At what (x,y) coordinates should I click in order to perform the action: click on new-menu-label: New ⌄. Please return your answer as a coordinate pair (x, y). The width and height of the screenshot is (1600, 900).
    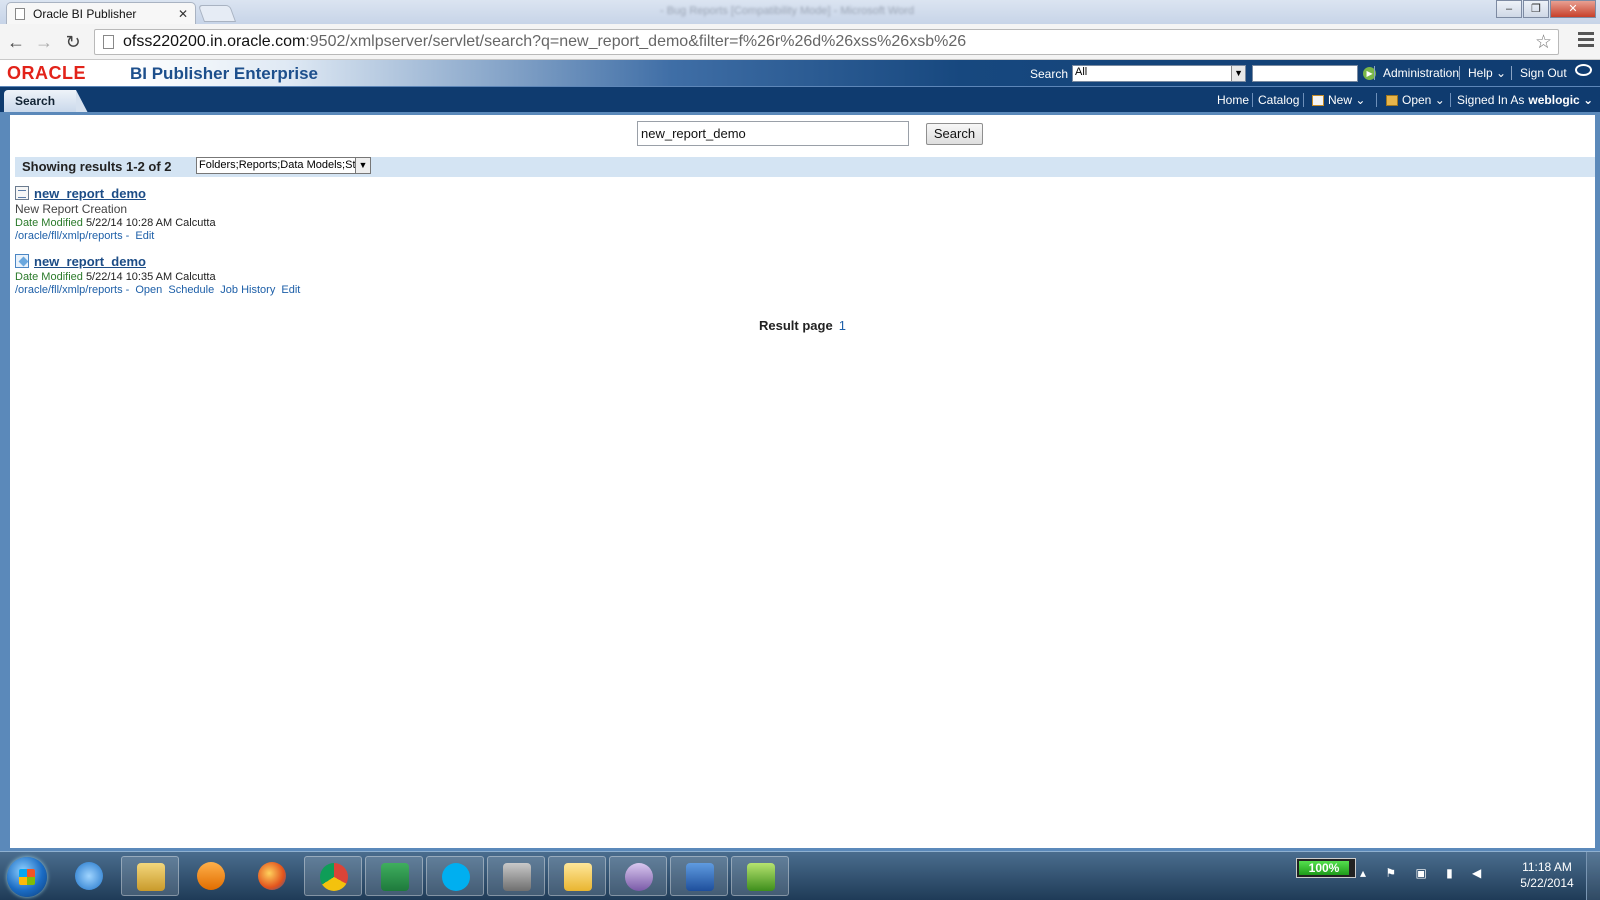
    Looking at the image, I should click on (1347, 100).